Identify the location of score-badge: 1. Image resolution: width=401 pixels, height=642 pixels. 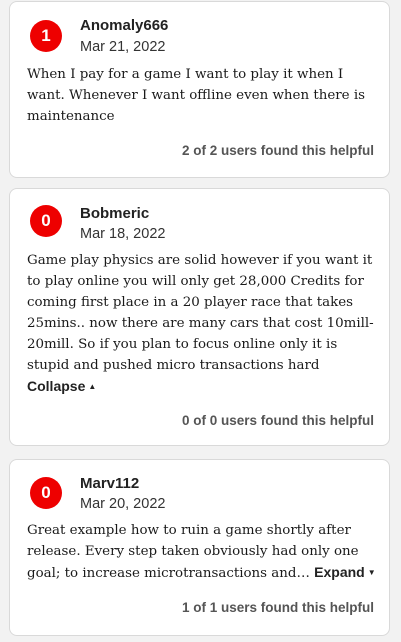
(46, 36).